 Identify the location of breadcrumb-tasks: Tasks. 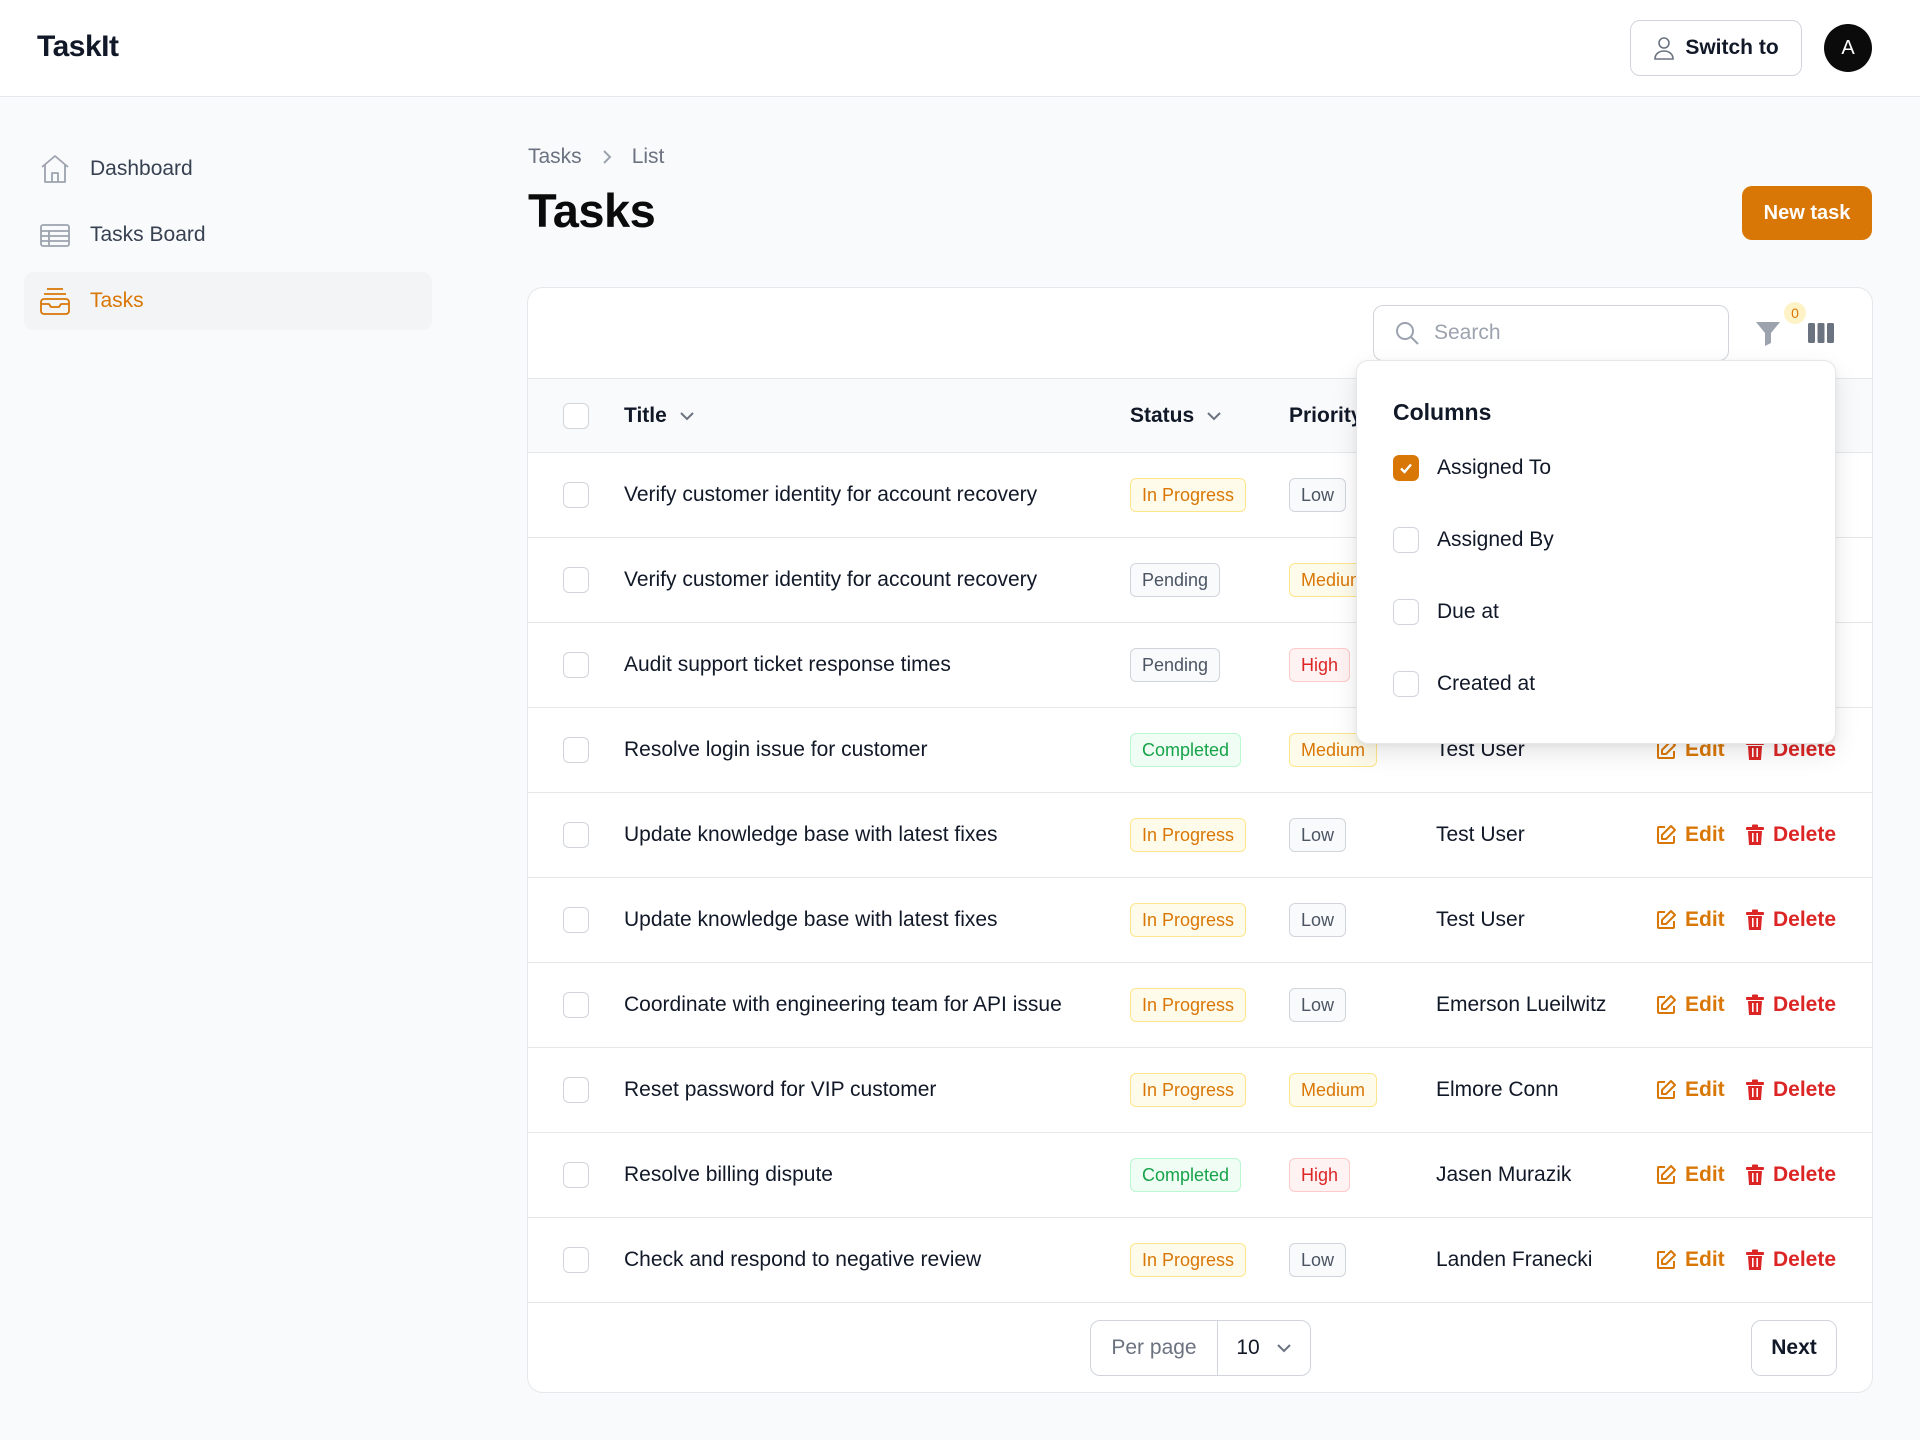
(555, 157).